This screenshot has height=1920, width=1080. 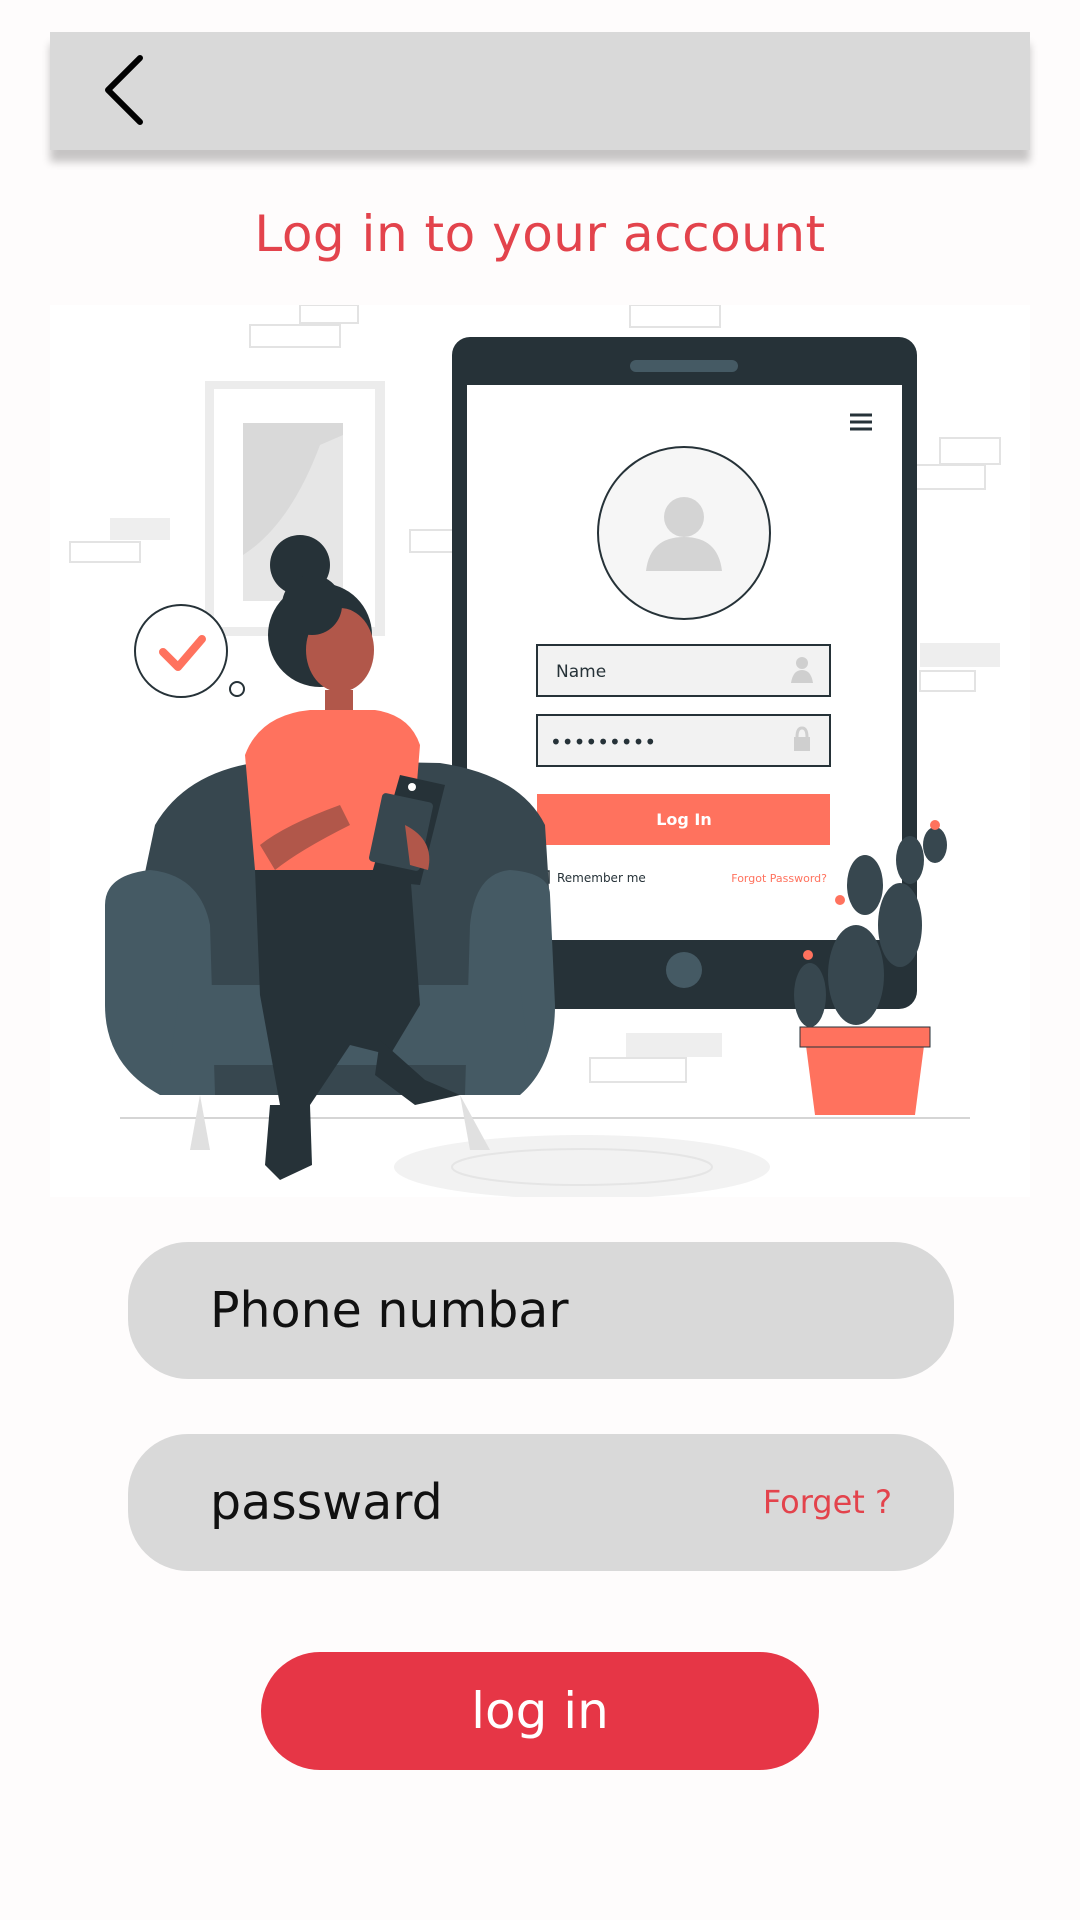 I want to click on chevron-left-icon, so click(x=124, y=90).